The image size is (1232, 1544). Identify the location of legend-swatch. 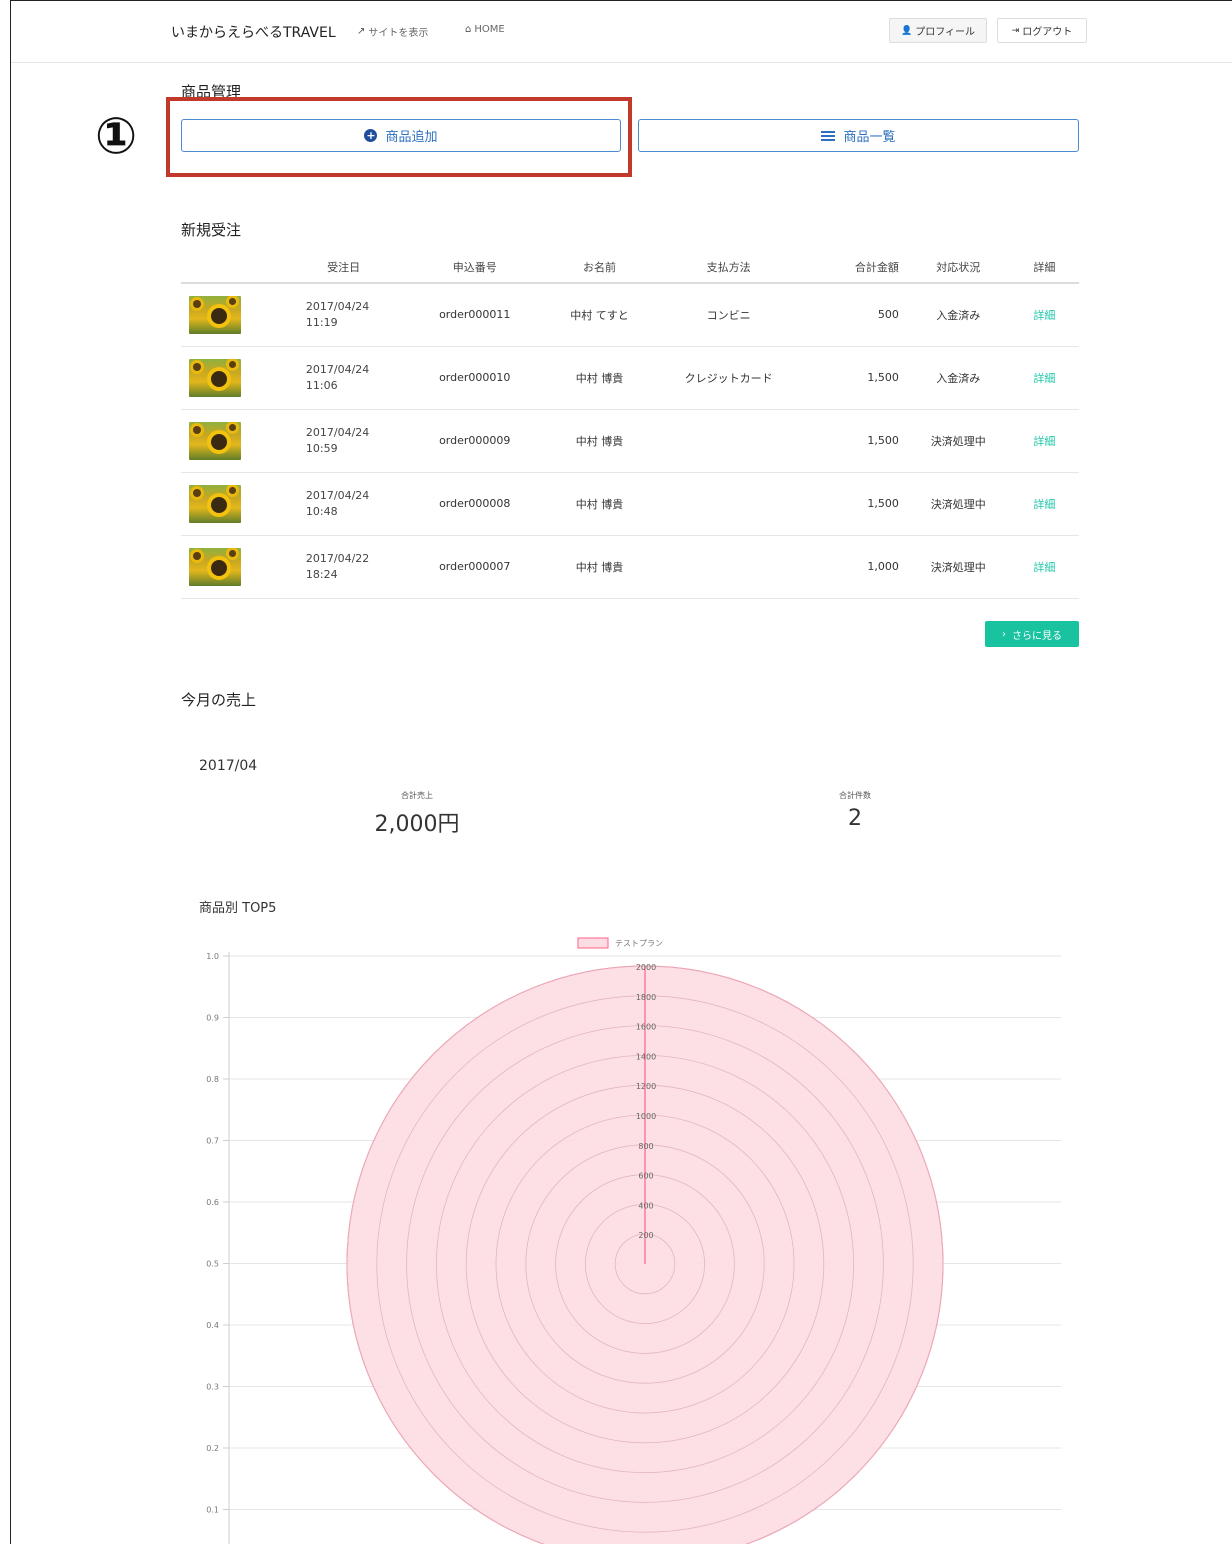
(593, 943).